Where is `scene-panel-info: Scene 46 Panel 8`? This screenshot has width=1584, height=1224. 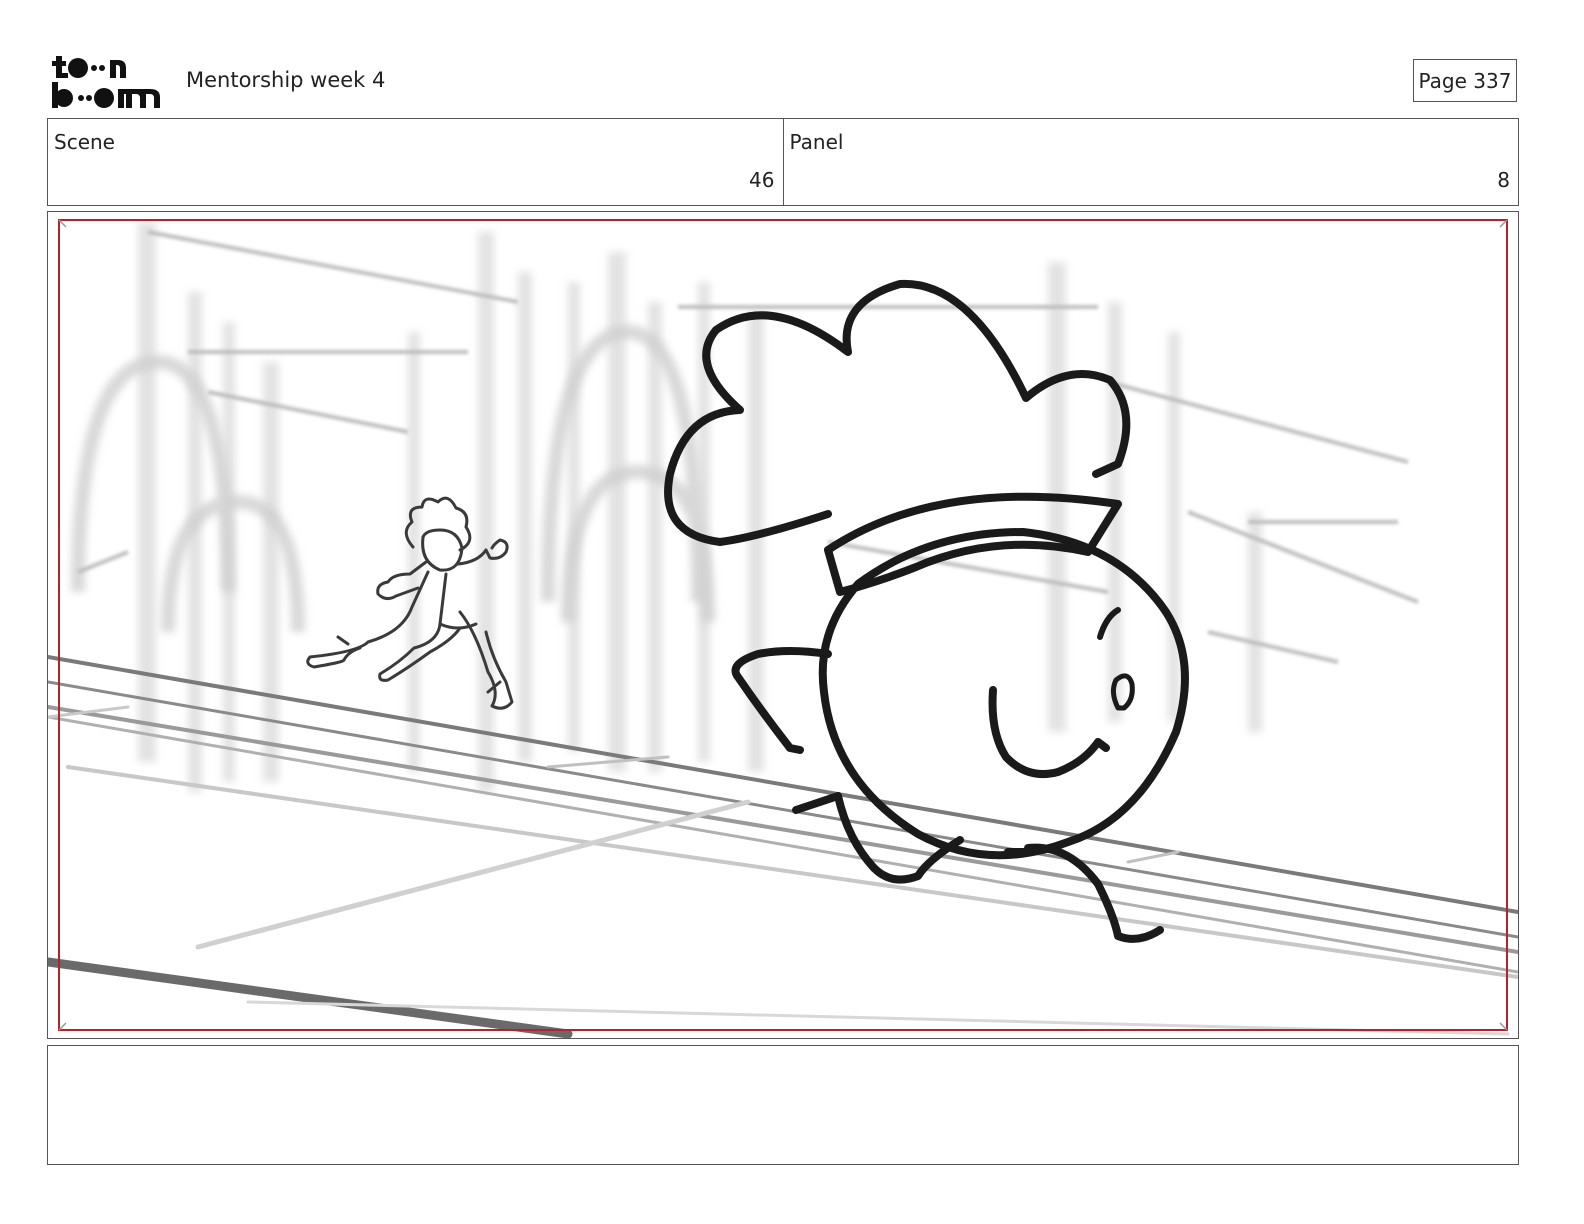 scene-panel-info: Scene 46 Panel 8 is located at coordinates (783, 162).